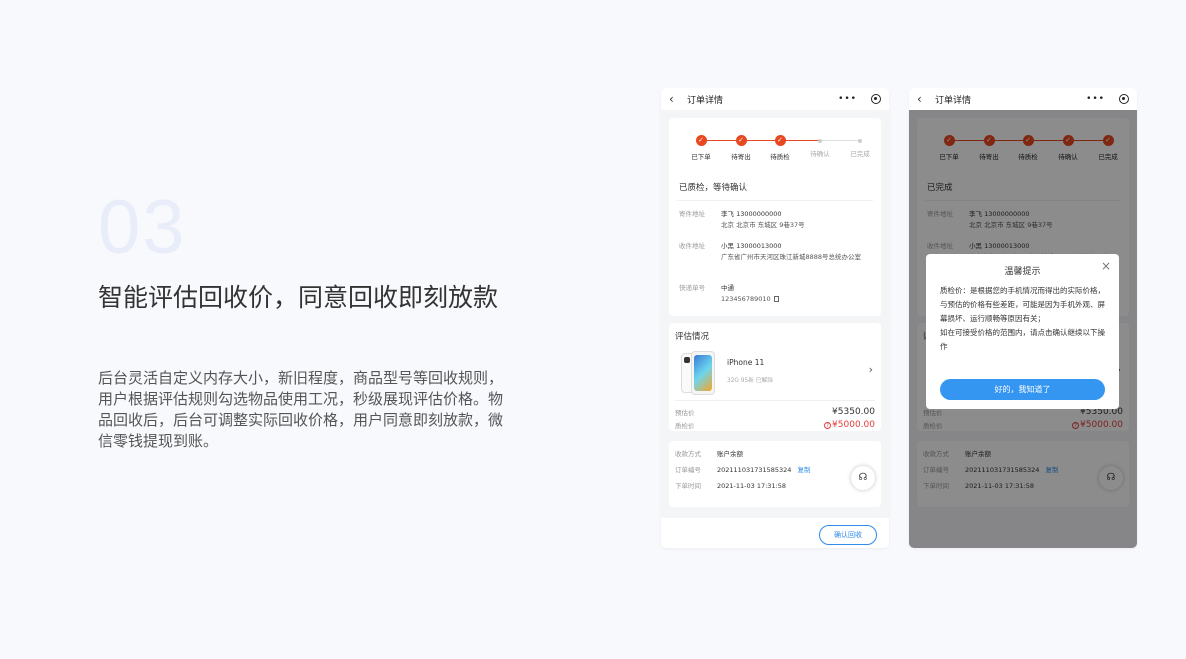  I want to click on tracking-carrier: 中通, so click(727, 288).